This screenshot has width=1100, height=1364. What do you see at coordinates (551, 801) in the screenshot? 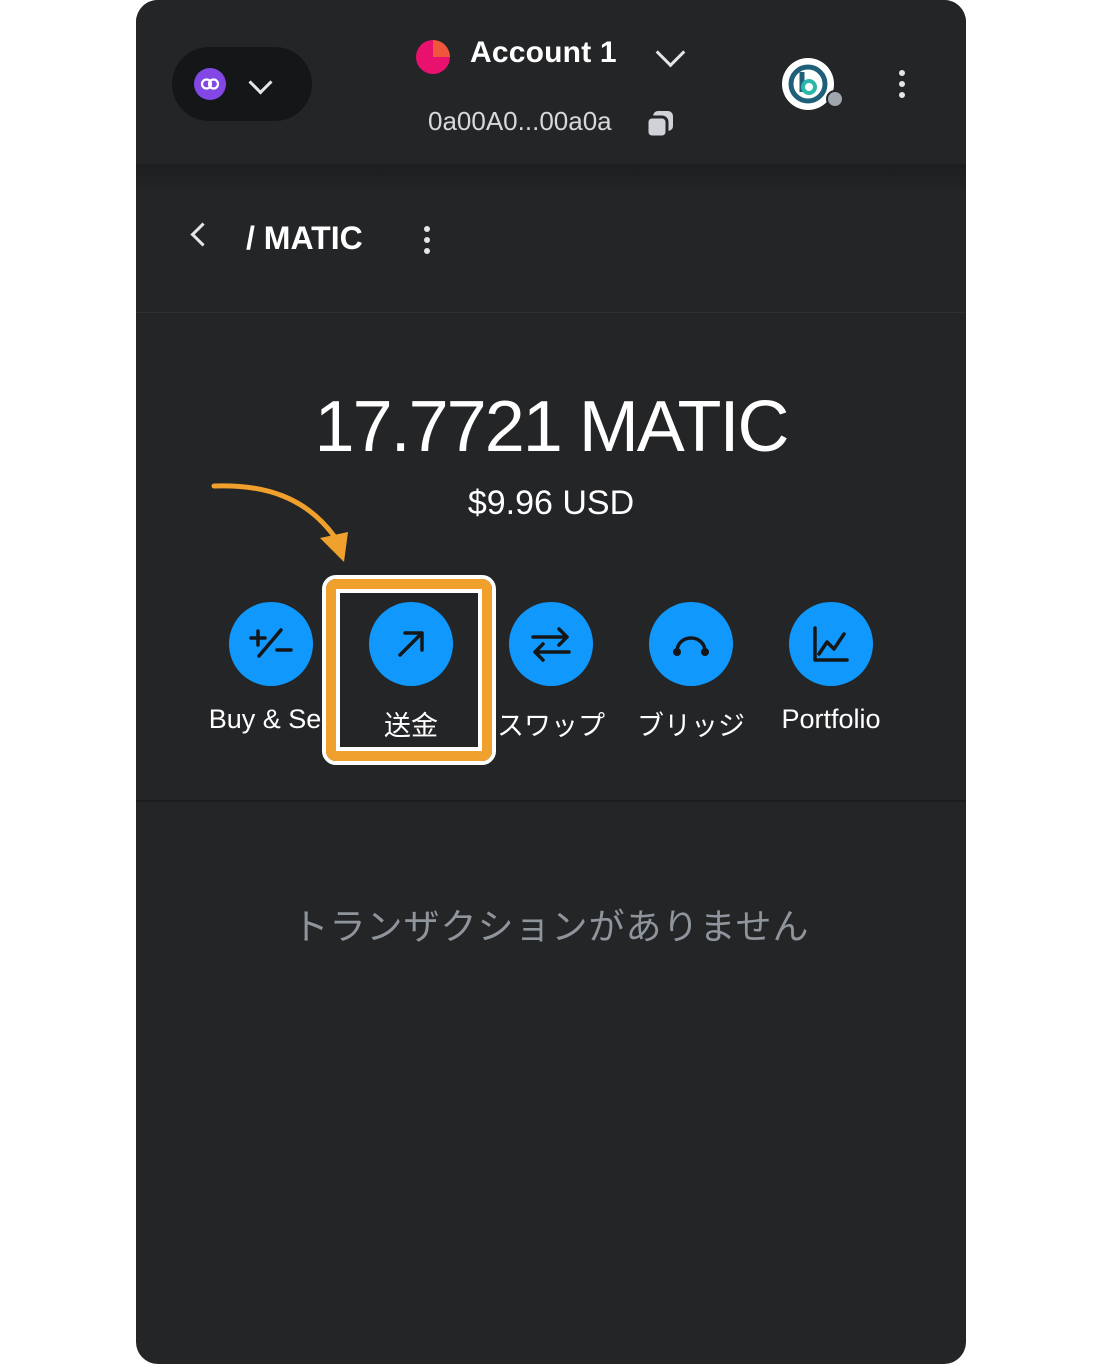
I see `section-divider` at bounding box center [551, 801].